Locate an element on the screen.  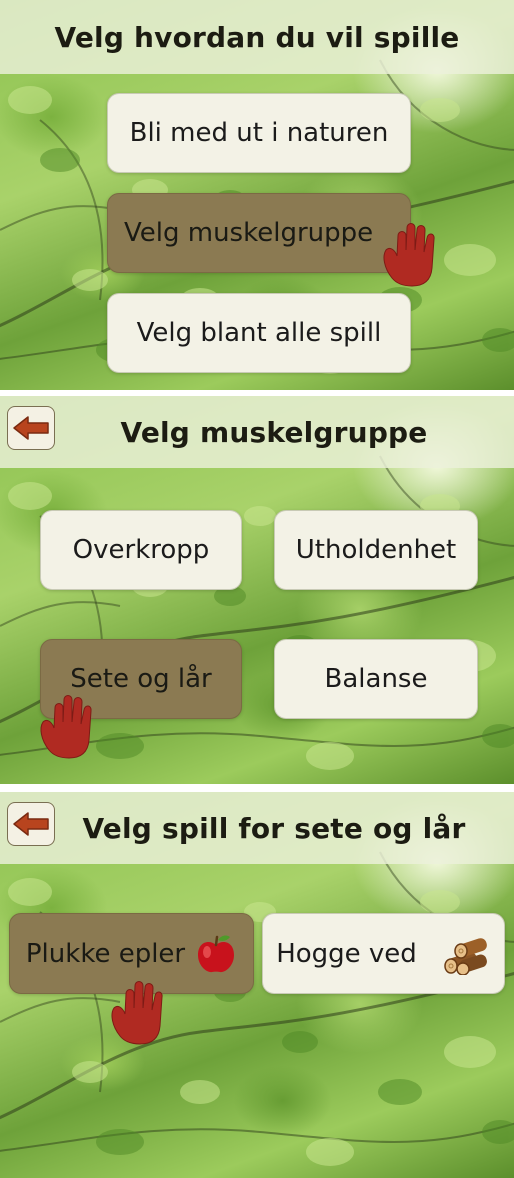
pick-apples-label: Plukke epler is located at coordinates (105, 953).